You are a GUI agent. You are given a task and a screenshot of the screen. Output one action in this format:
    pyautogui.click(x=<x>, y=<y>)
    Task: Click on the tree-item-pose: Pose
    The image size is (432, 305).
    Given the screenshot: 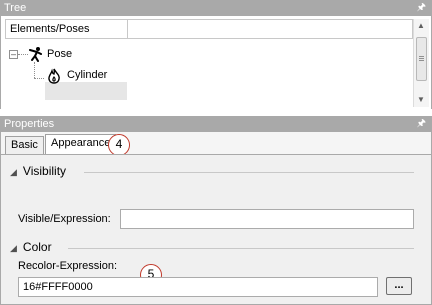 What is the action you would take?
    pyautogui.click(x=59, y=54)
    